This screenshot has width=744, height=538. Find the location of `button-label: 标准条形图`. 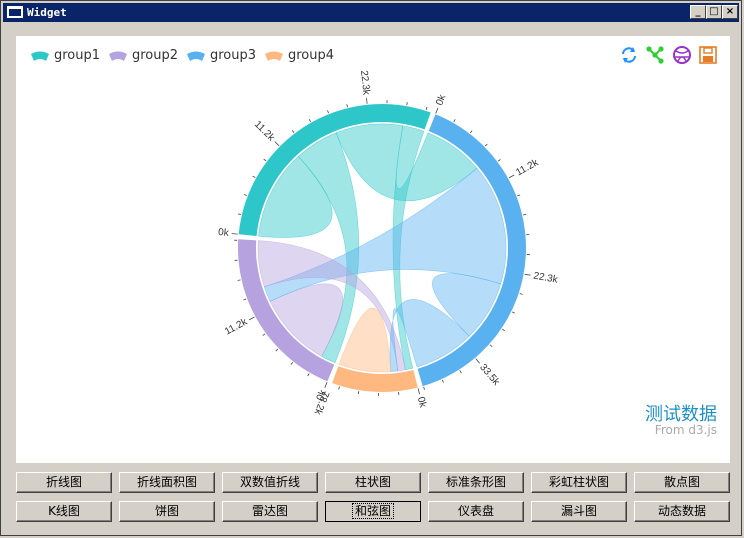

button-label: 标准条形图 is located at coordinates (475, 482).